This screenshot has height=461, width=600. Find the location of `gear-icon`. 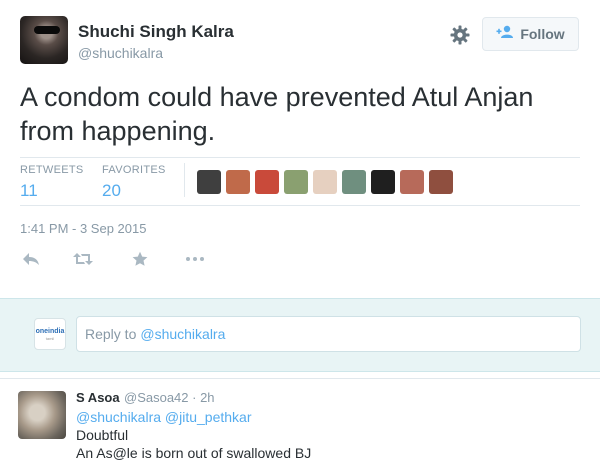

gear-icon is located at coordinates (460, 35).